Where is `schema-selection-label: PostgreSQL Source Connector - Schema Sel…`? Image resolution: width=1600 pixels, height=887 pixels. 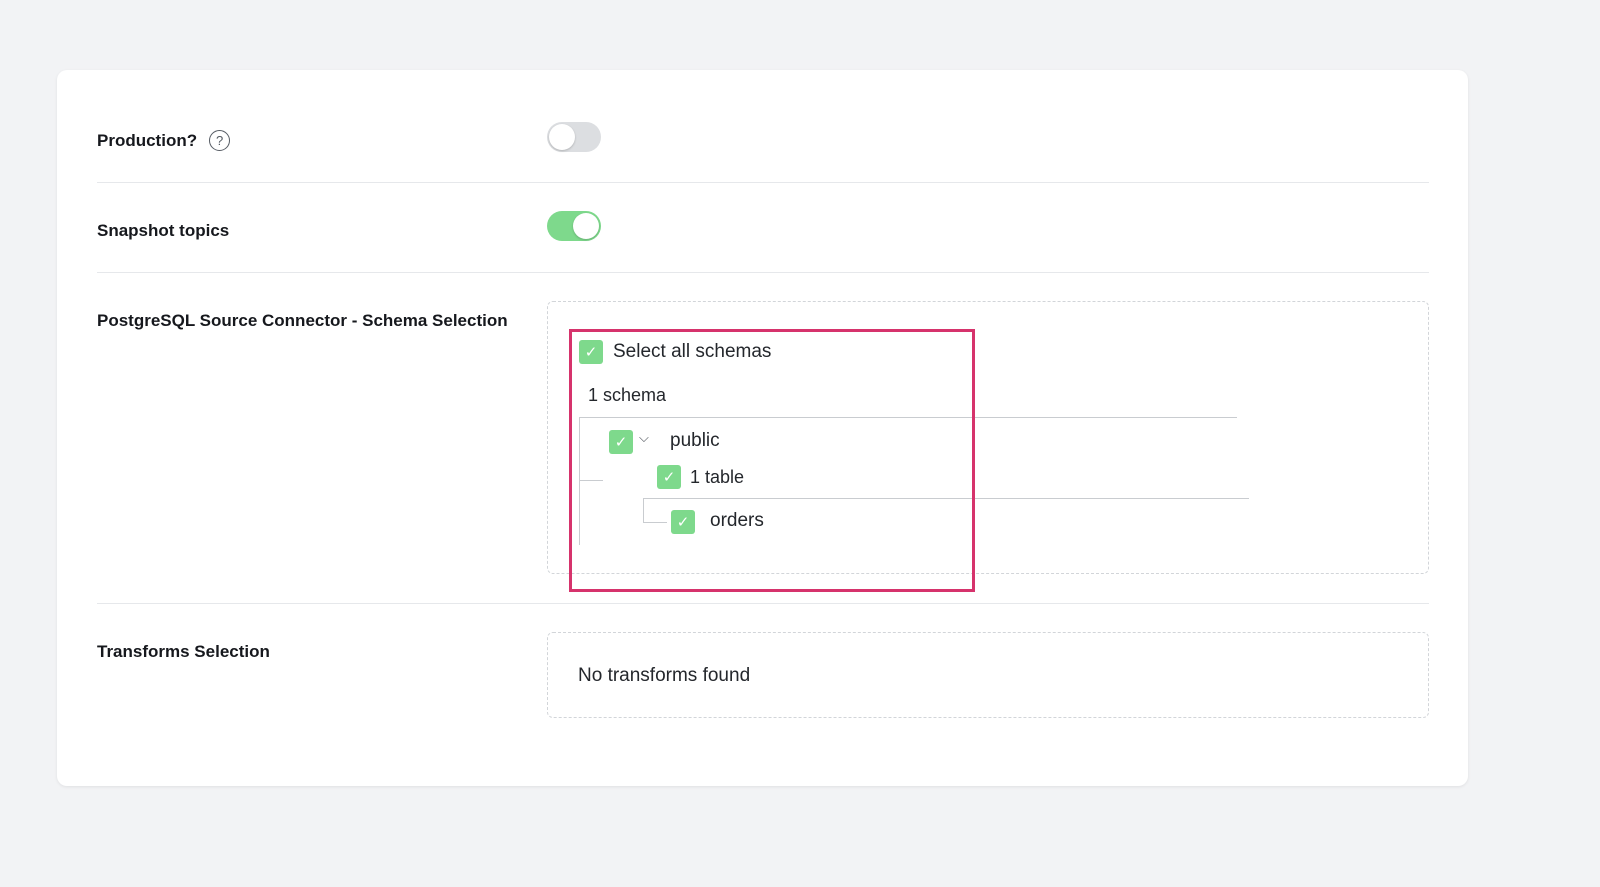
schema-selection-label: PostgreSQL Source Connector - Schema Sel… is located at coordinates (302, 321).